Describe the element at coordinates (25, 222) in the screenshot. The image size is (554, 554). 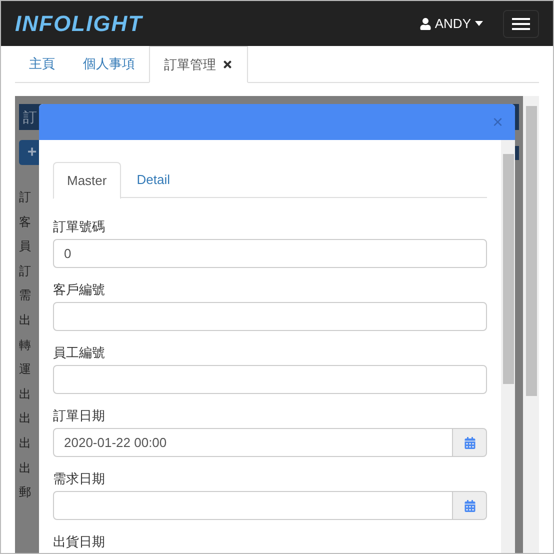
I see `form-label: 客` at that location.